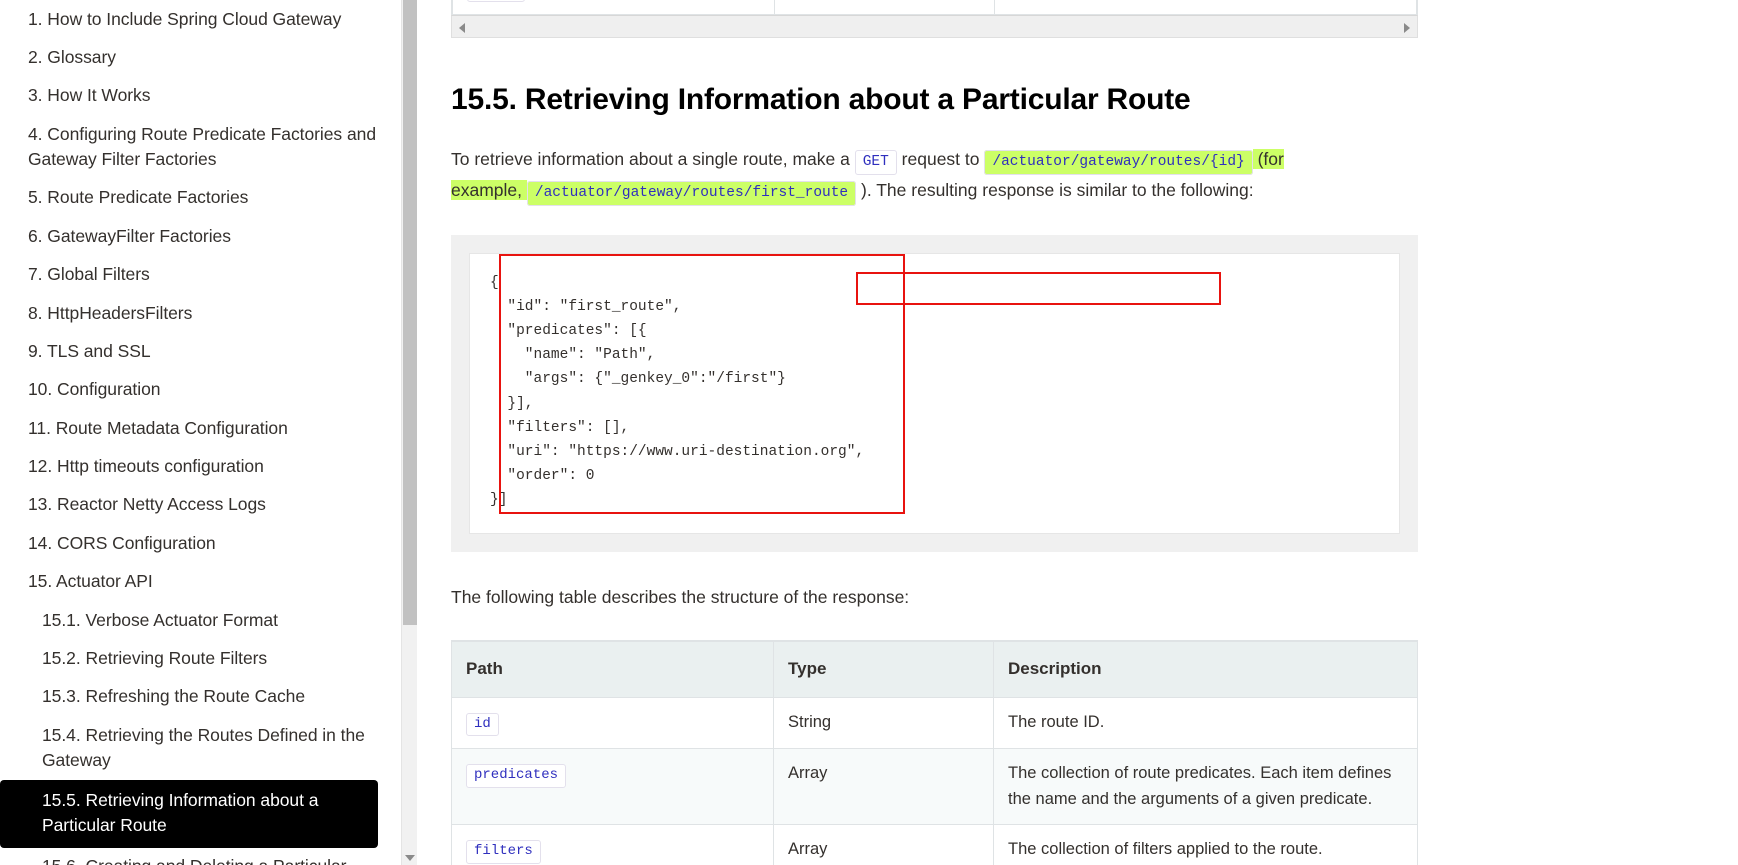 This screenshot has width=1738, height=865. What do you see at coordinates (200, 505) in the screenshot?
I see `toc-item-13: 13. Reactor Netty Access Logs` at bounding box center [200, 505].